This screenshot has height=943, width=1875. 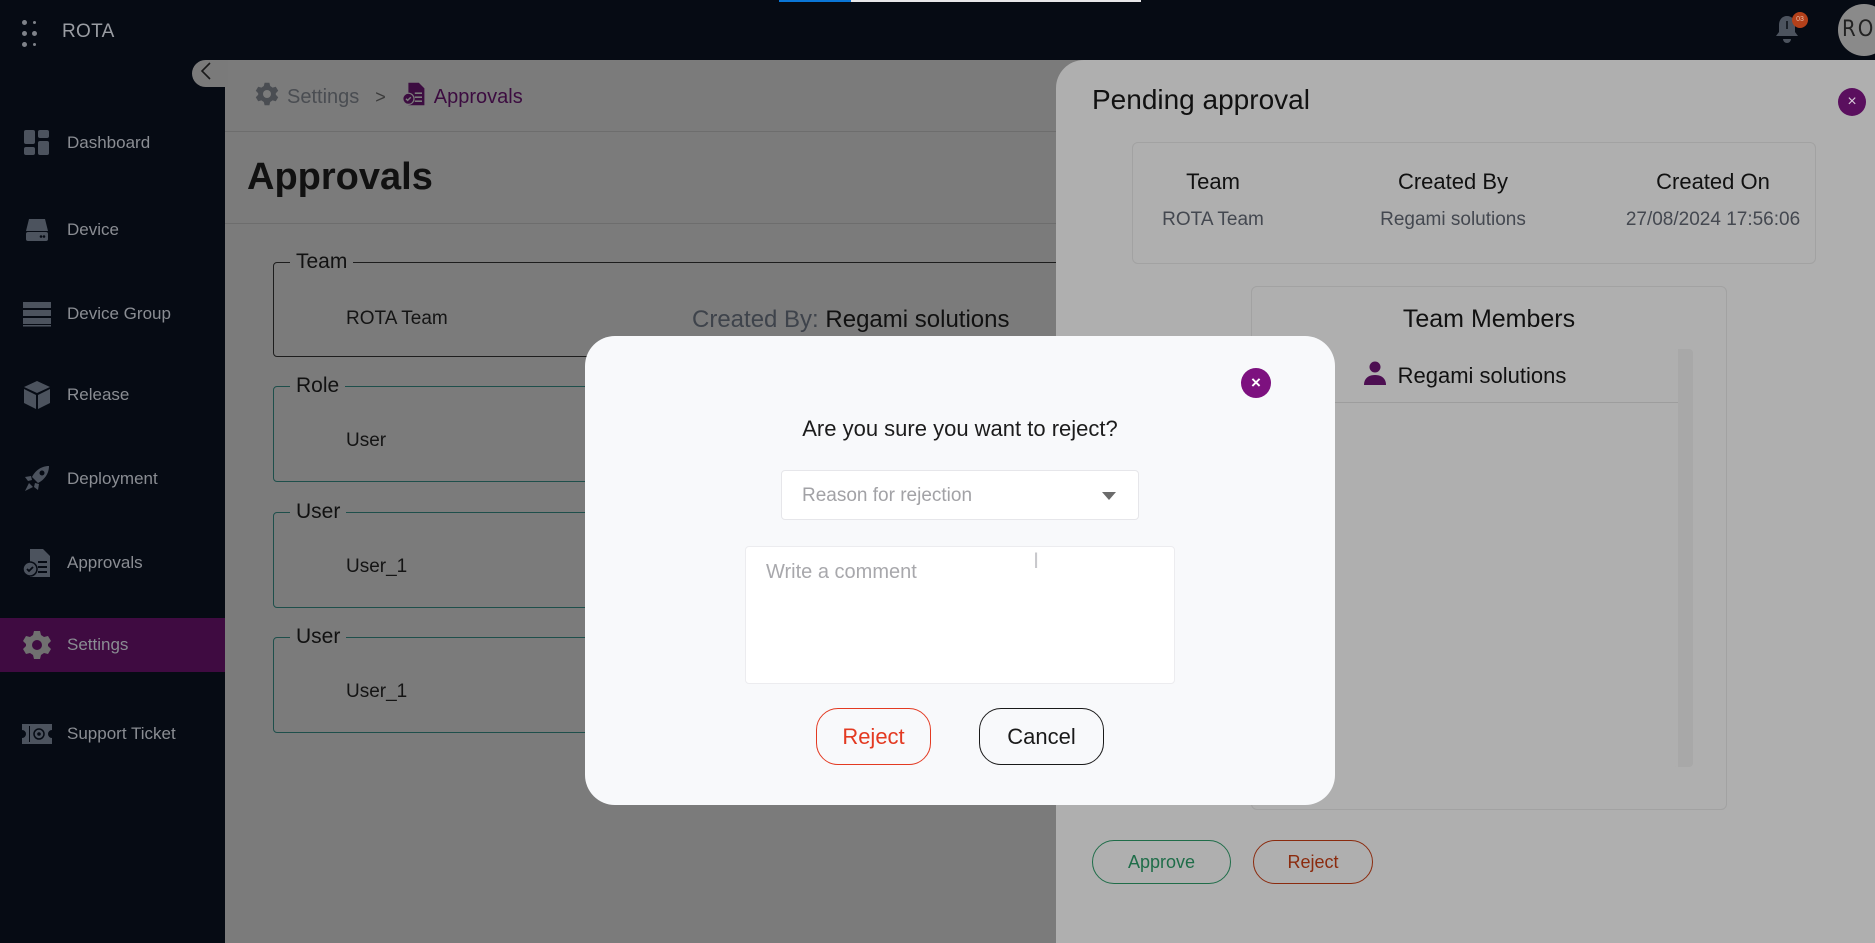 I want to click on info-value: 27/08/2024 17:56:06, so click(x=1713, y=219).